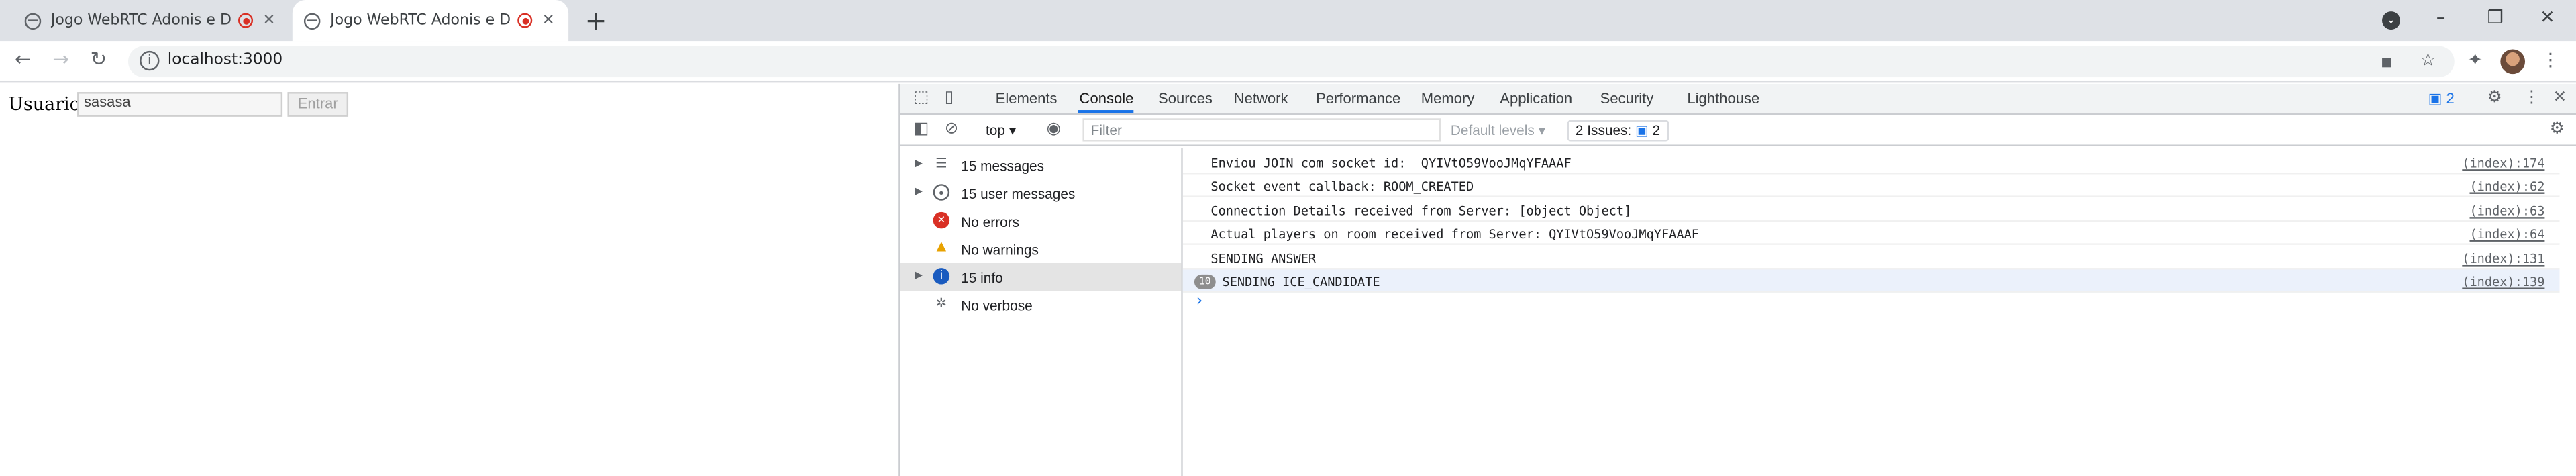 The width and height of the screenshot is (2576, 476). Describe the element at coordinates (1627, 99) in the screenshot. I see `tab-security: Security` at that location.